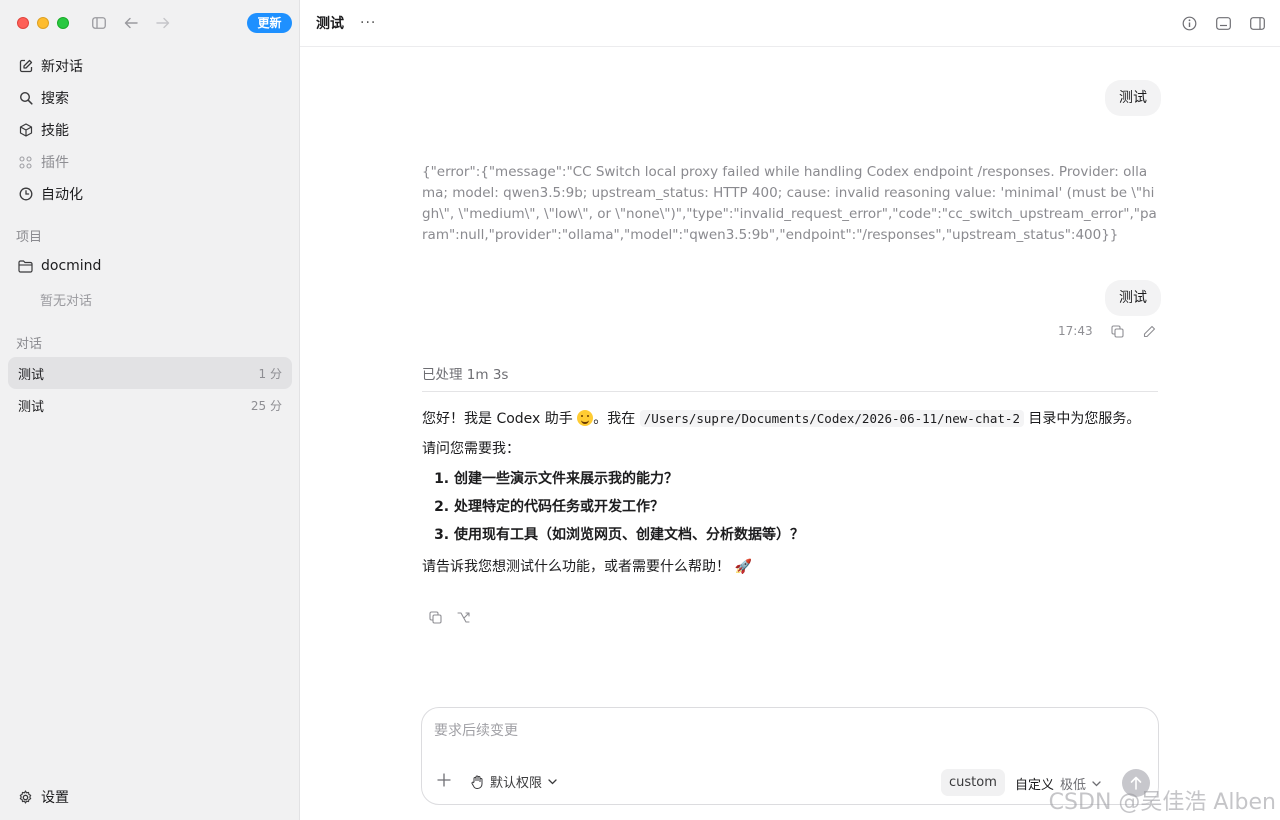  What do you see at coordinates (163, 23) in the screenshot?
I see `forward-arrow-icon` at bounding box center [163, 23].